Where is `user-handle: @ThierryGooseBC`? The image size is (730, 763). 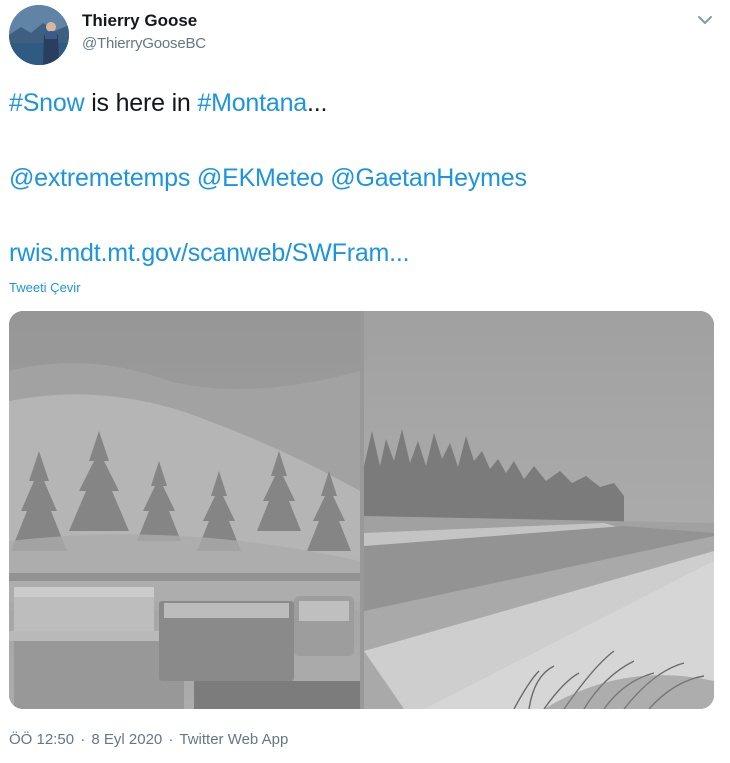 user-handle: @ThierryGooseBC is located at coordinates (144, 43).